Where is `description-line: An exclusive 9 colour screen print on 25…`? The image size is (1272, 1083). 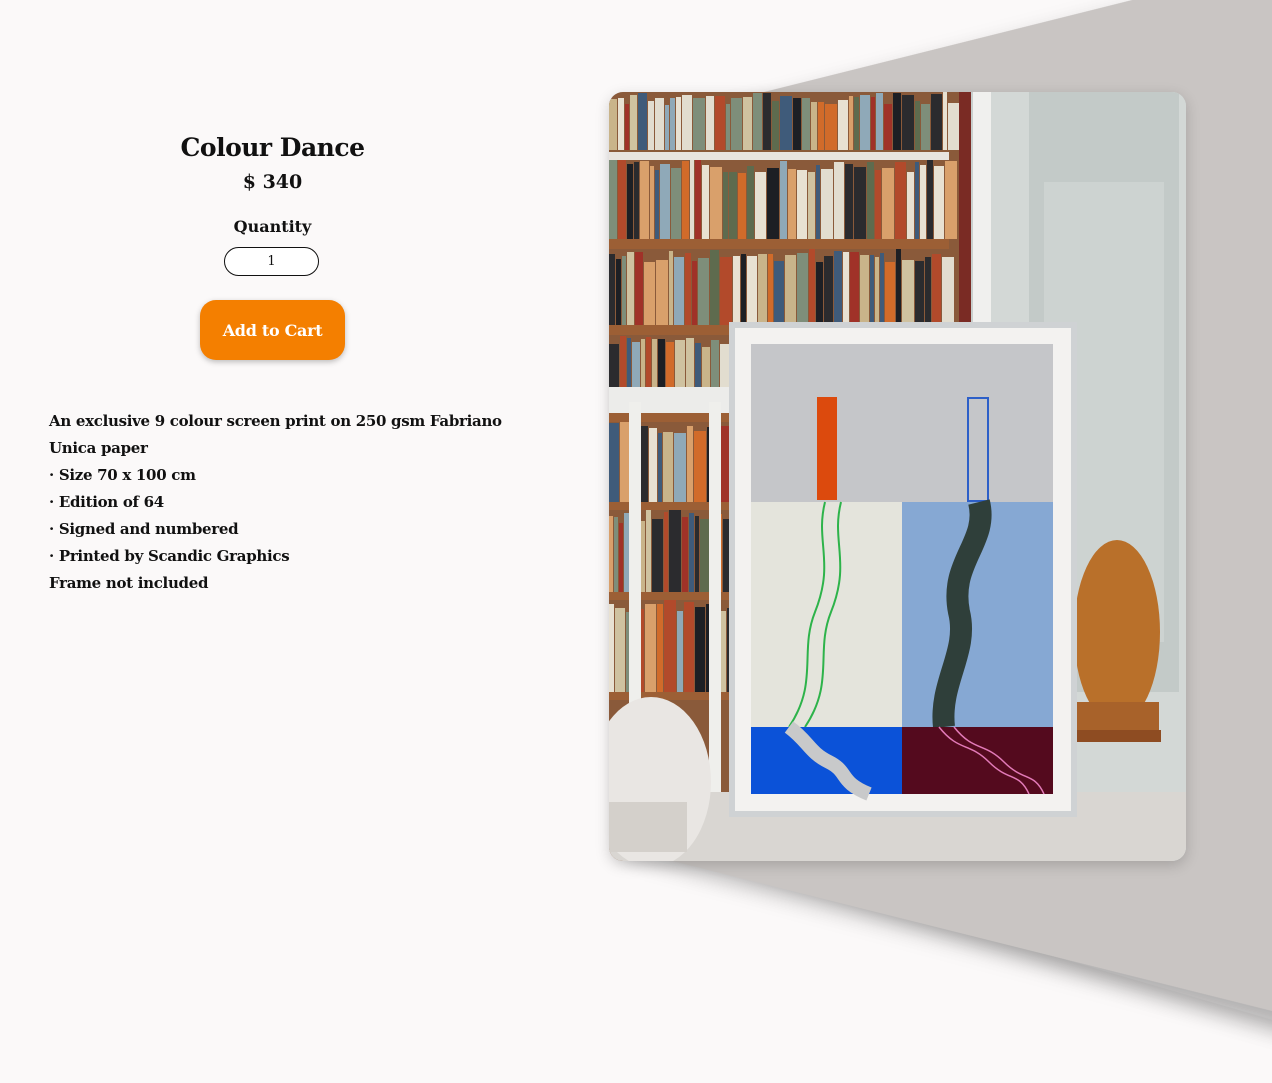
description-line: An exclusive 9 colour screen print on 25… is located at coordinates (279, 435).